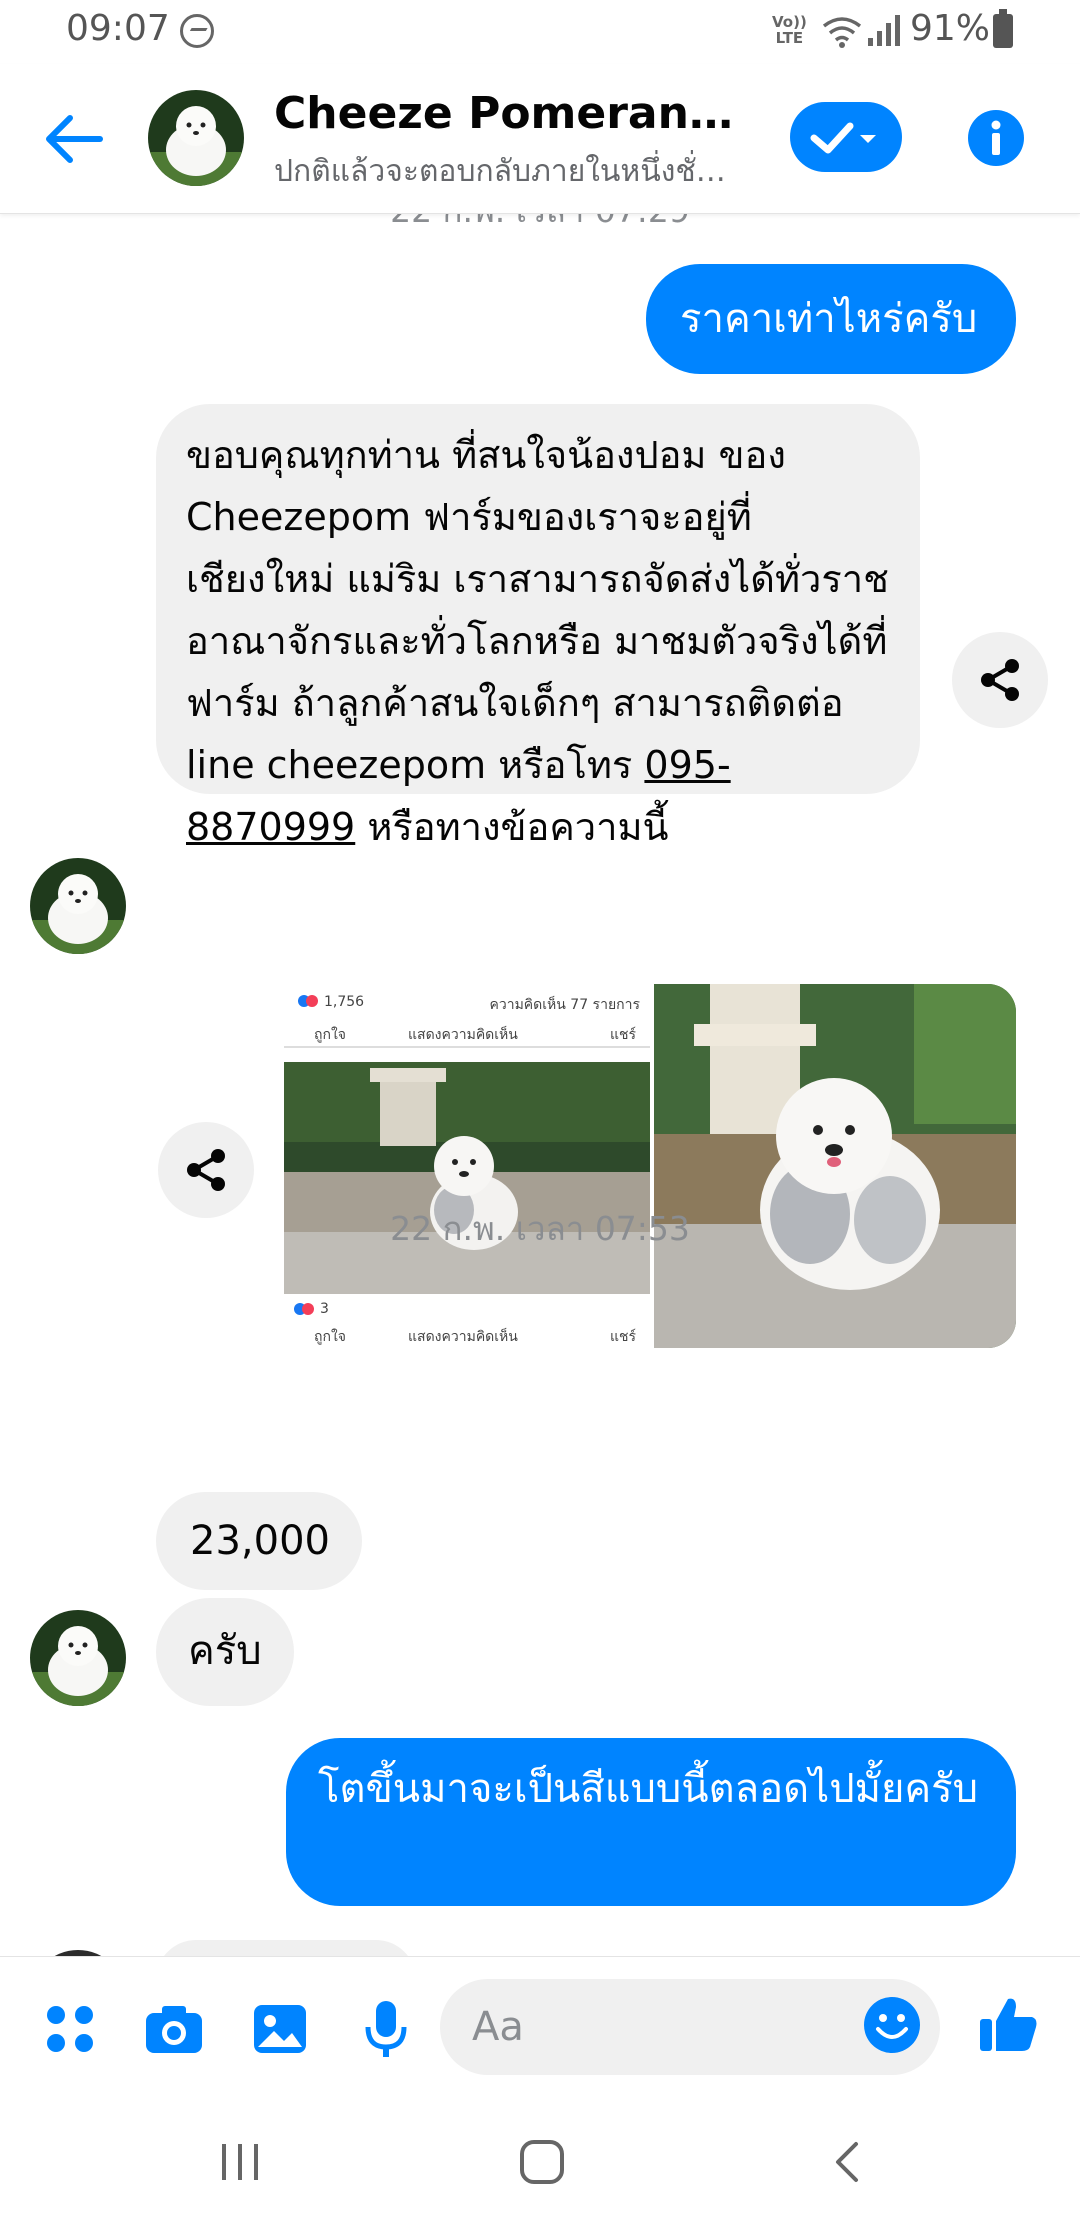 The image size is (1080, 2220). I want to click on post-actions-bar-bottom: ถูกใจ แสดงความคิดเห็น แชร์, so click(467, 1334).